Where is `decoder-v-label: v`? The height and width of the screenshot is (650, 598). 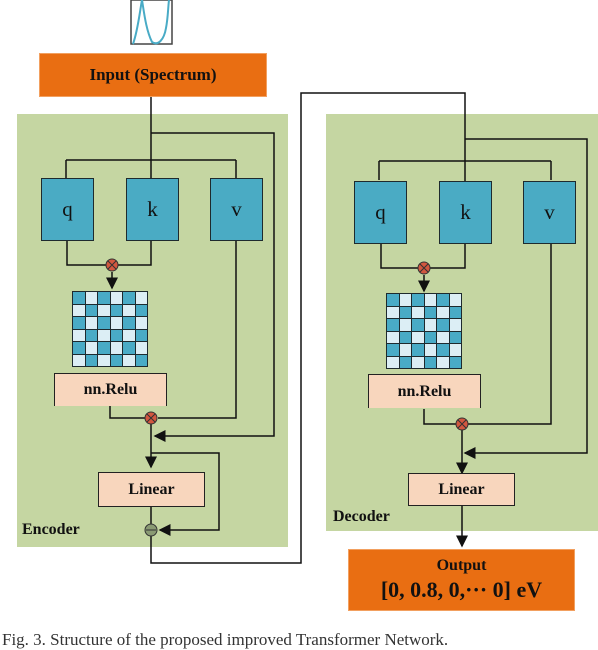
decoder-v-label: v is located at coordinates (549, 212).